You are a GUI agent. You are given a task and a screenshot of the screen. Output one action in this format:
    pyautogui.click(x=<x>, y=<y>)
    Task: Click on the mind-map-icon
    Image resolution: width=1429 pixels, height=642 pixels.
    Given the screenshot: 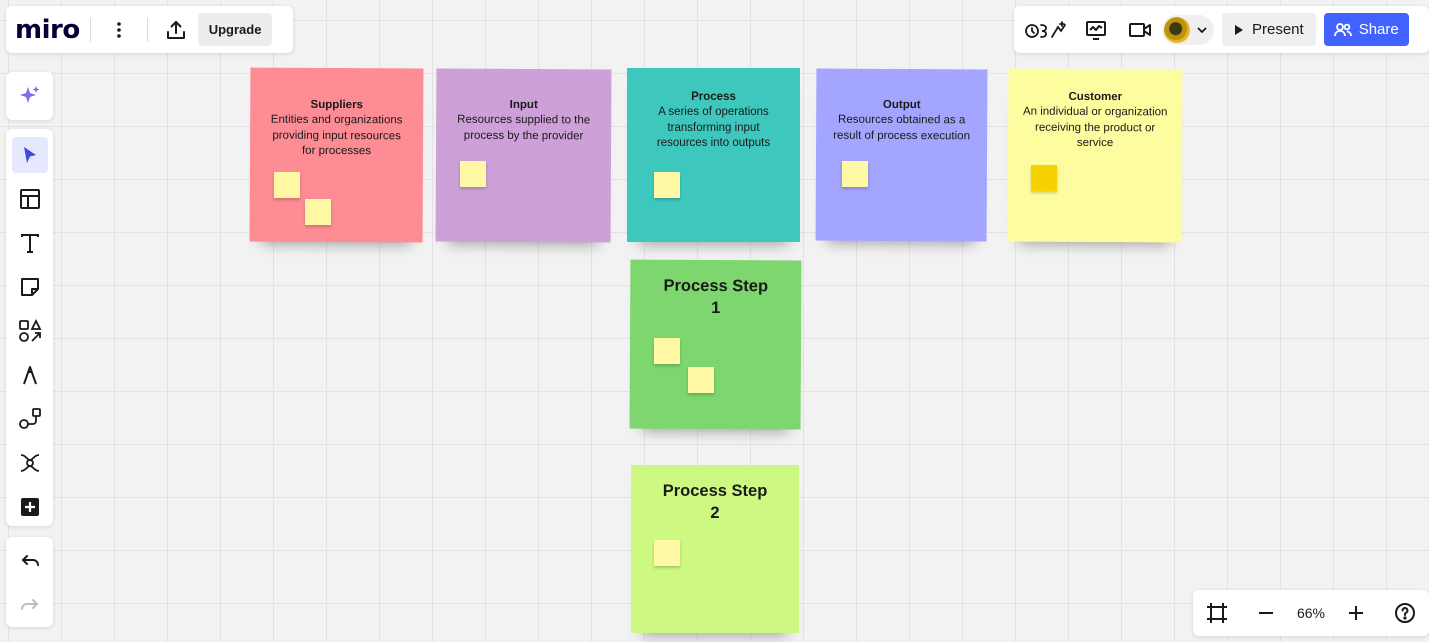 What is the action you would take?
    pyautogui.click(x=30, y=463)
    